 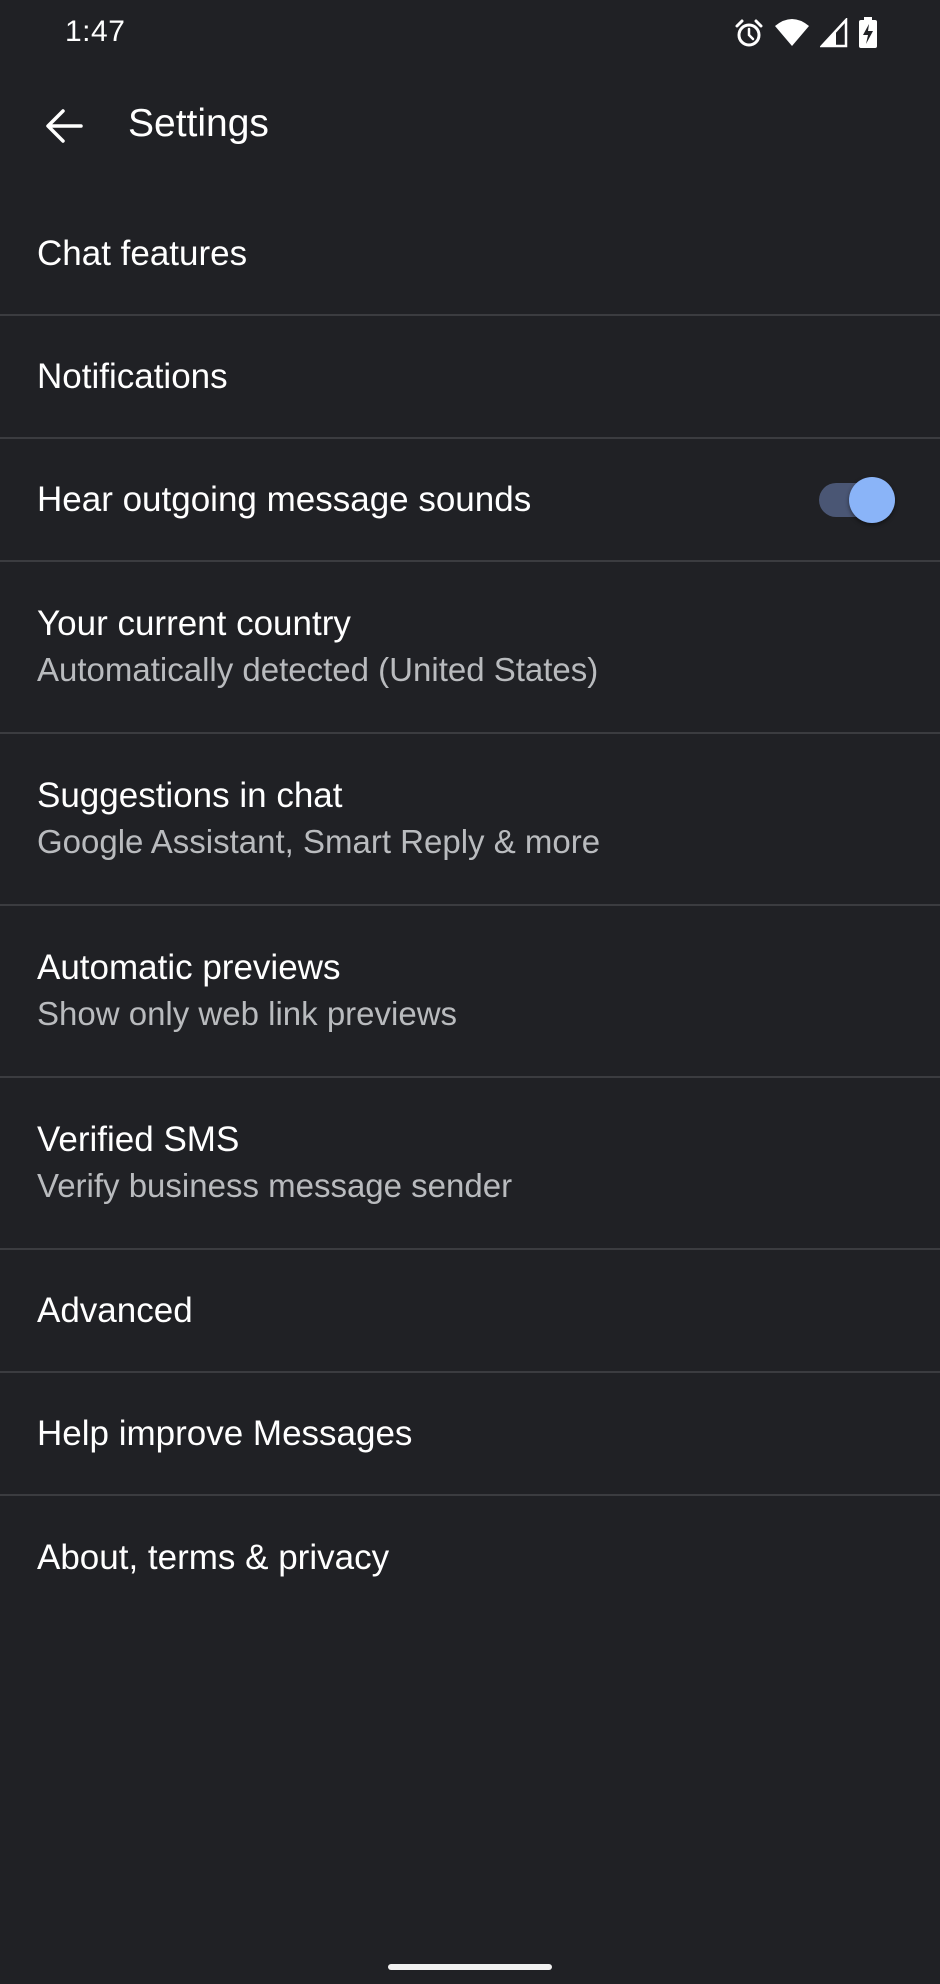 I want to click on setting-subtitle: Verify business message sender, so click(x=275, y=1185).